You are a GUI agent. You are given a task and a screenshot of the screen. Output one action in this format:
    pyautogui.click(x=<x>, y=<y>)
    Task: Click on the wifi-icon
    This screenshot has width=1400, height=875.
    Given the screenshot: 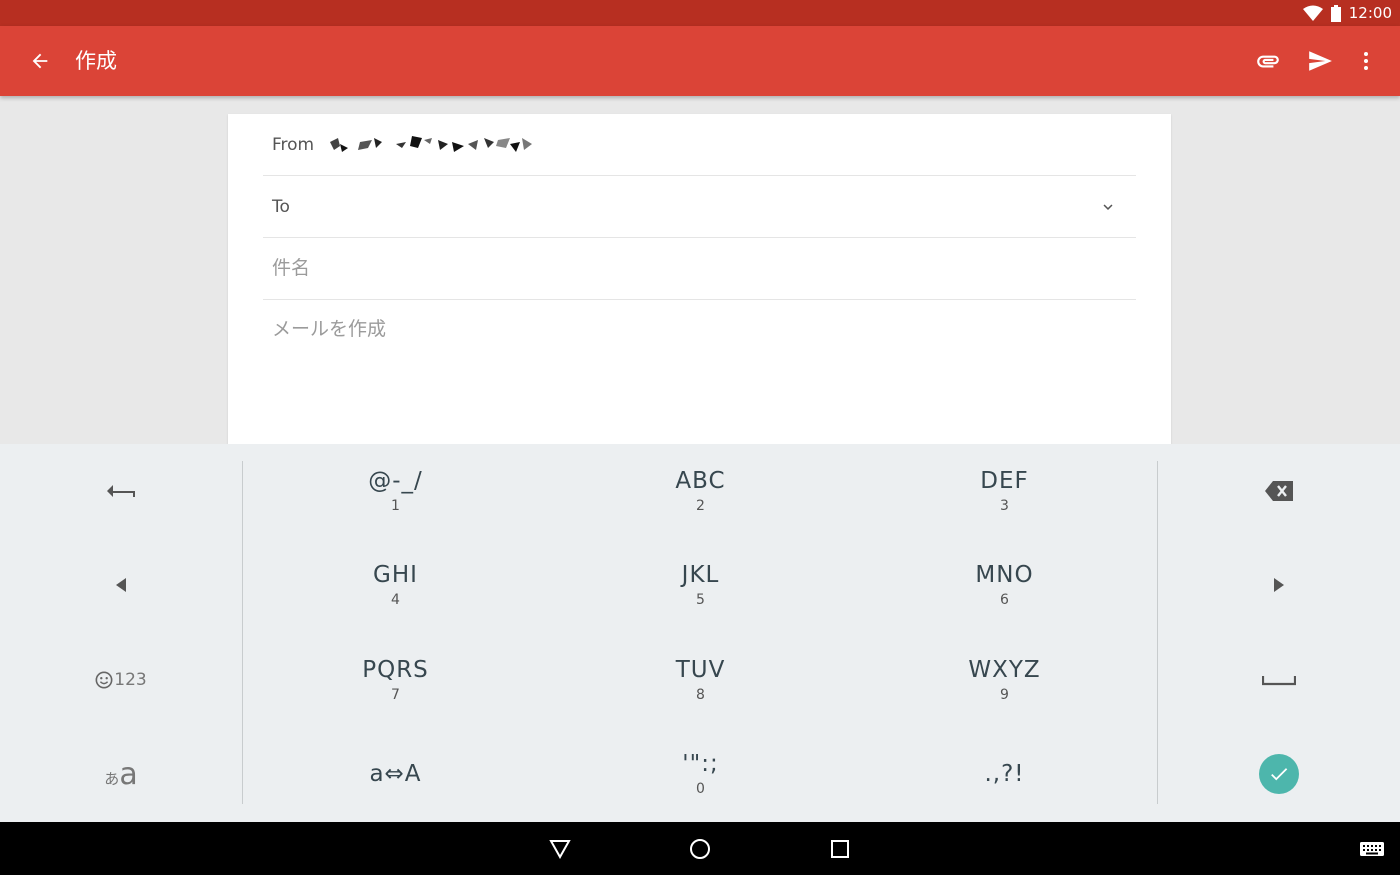 What is the action you would take?
    pyautogui.click(x=1312, y=13)
    